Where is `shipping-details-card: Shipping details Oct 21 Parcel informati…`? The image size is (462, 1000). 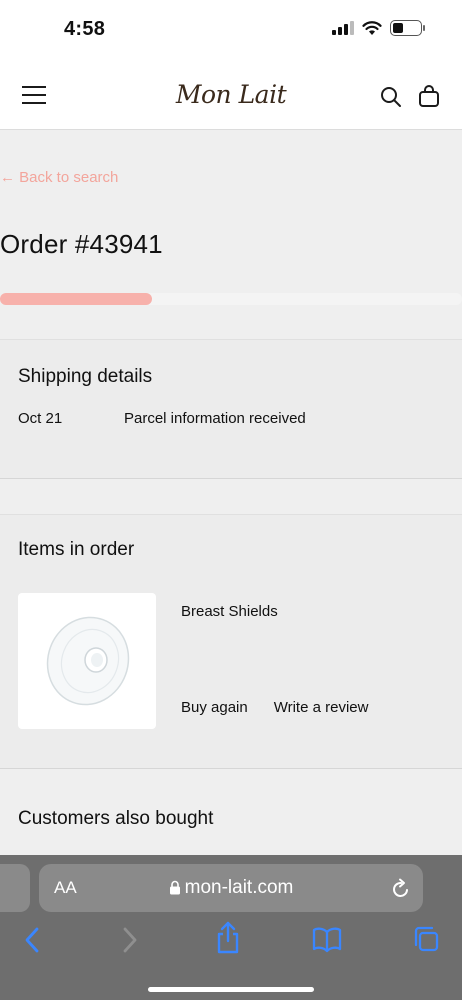 shipping-details-card: Shipping details Oct 21 Parcel informati… is located at coordinates (231, 409).